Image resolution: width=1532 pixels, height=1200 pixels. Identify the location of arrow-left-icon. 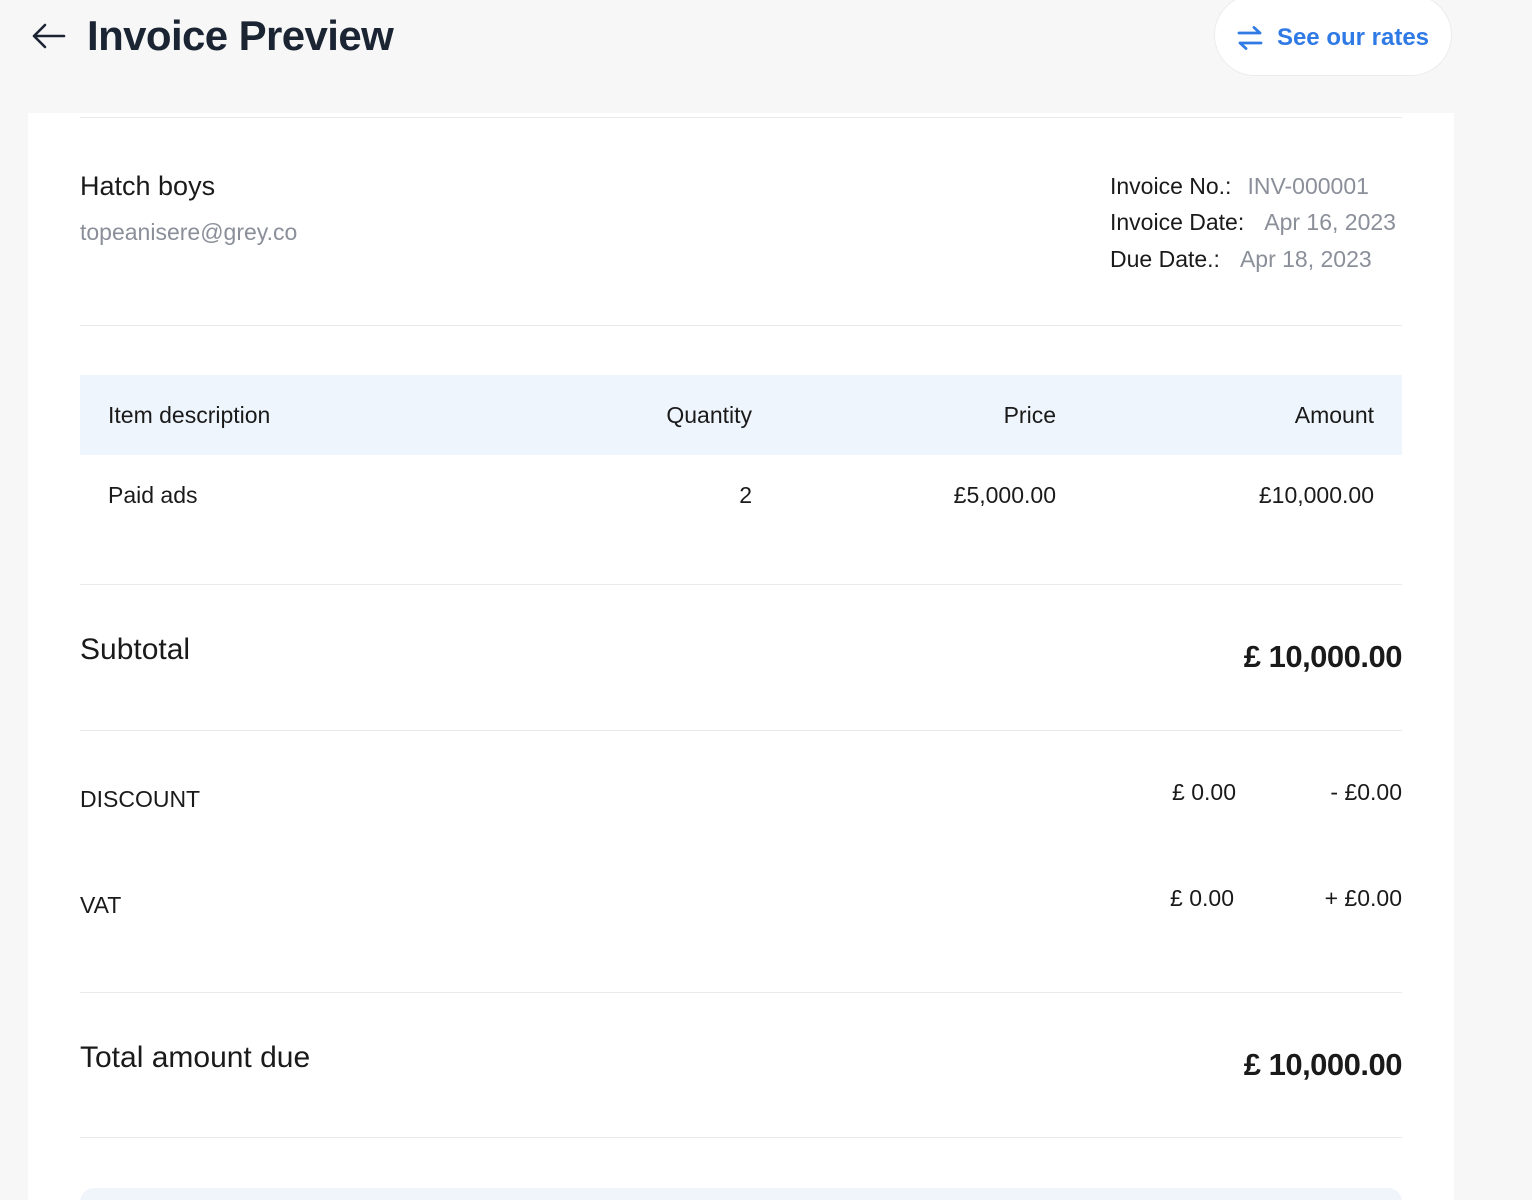
(49, 36).